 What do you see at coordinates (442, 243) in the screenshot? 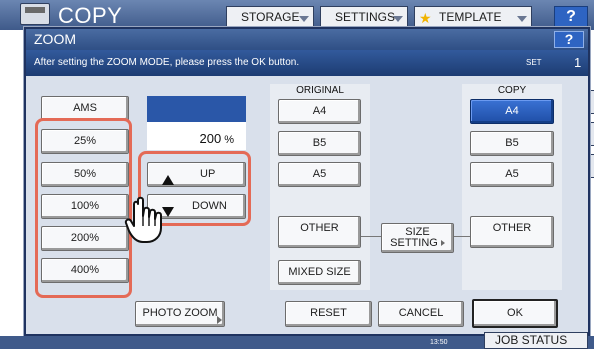
I see `arrow-right-icon` at bounding box center [442, 243].